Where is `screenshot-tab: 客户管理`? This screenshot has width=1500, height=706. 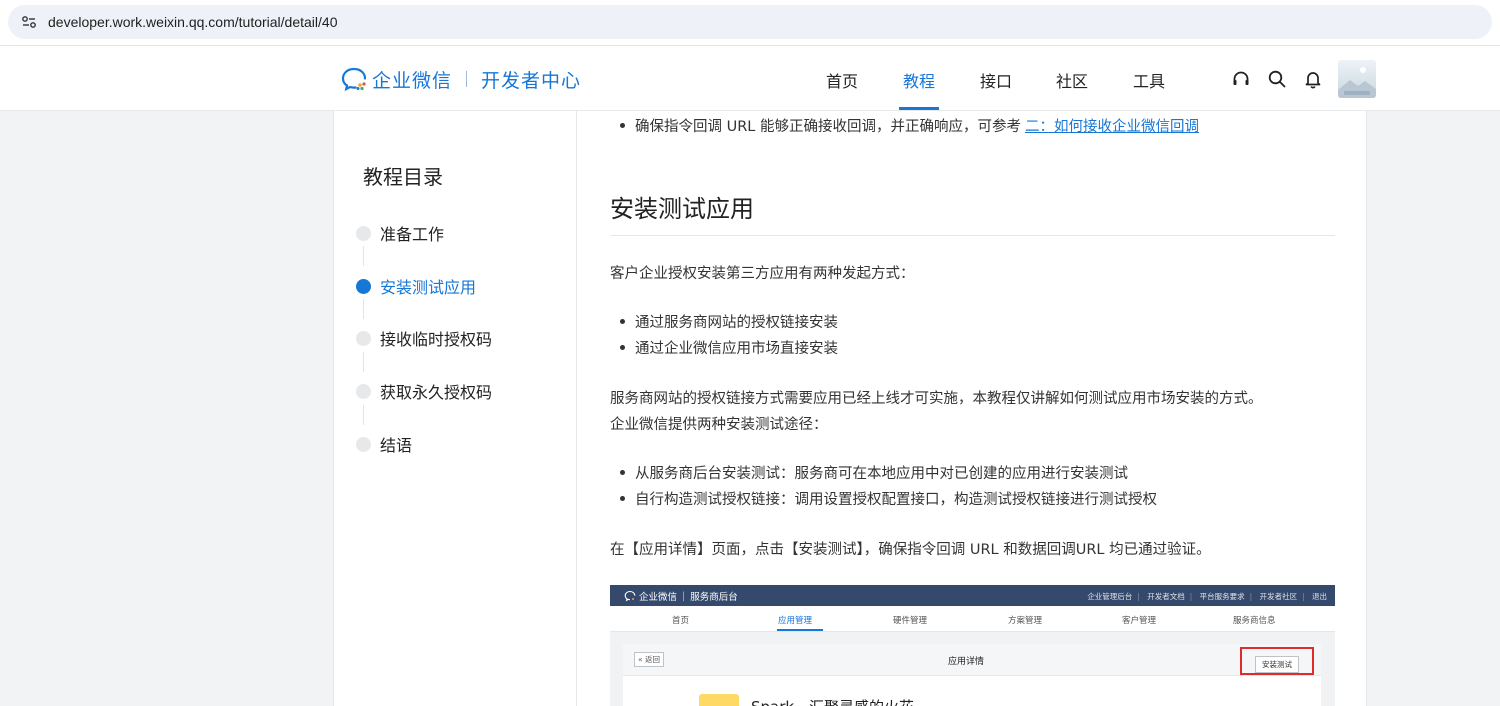 screenshot-tab: 客户管理 is located at coordinates (1139, 621).